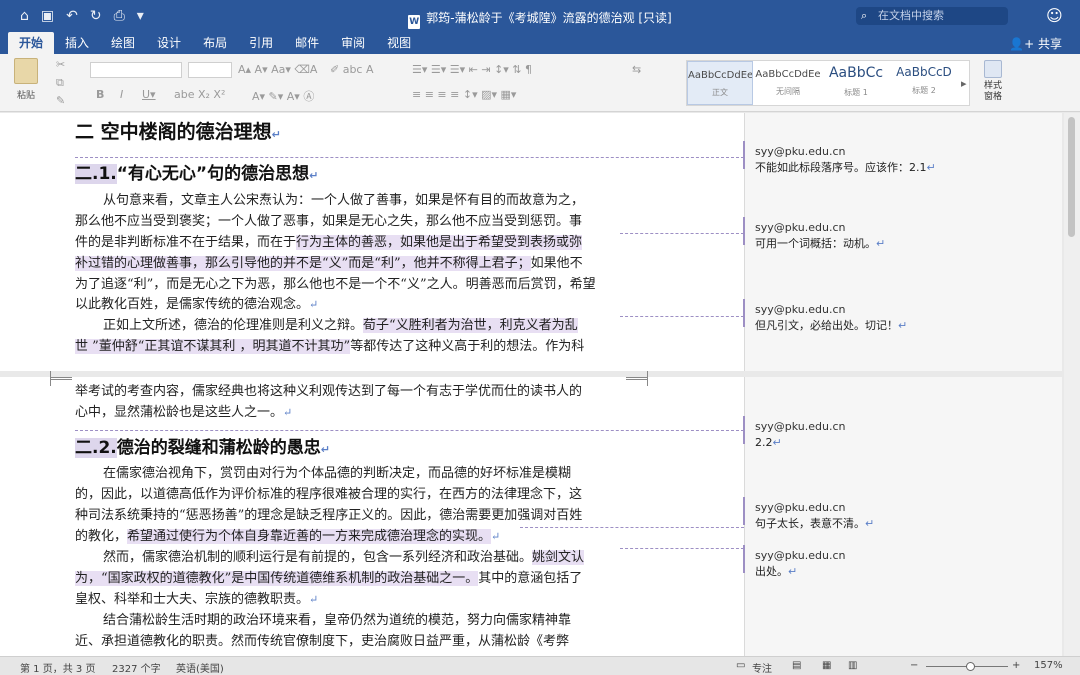 This screenshot has height=675, width=1080. I want to click on page-count: 第 1 页，共 3 页, so click(57, 667).